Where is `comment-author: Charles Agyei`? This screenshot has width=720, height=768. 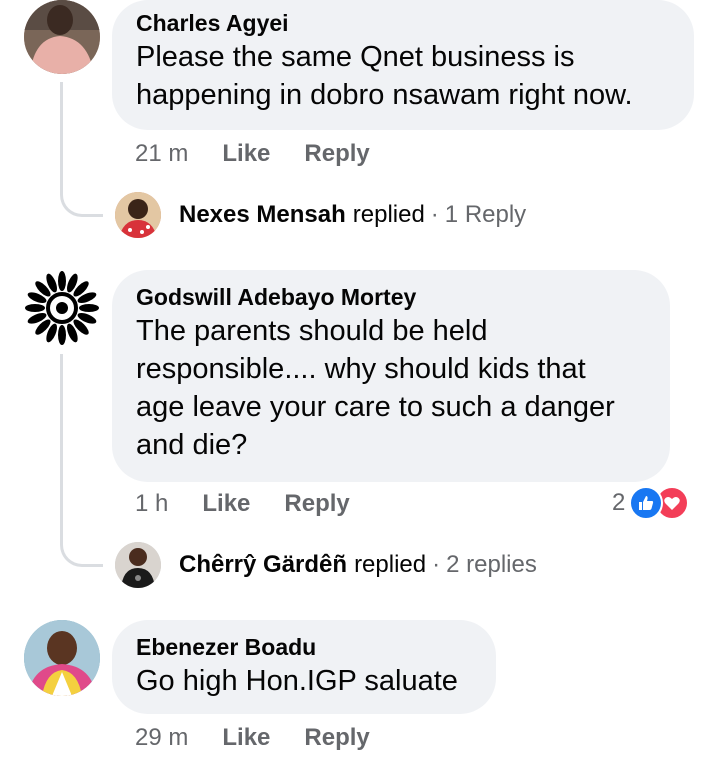
comment-author: Charles Agyei is located at coordinates (404, 23).